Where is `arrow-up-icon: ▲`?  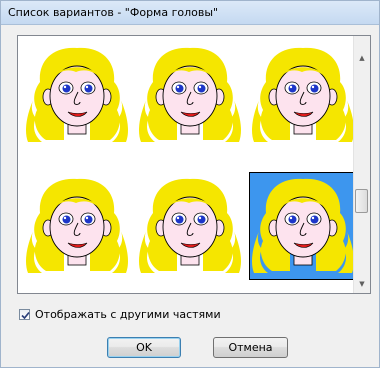 arrow-up-icon: ▲ is located at coordinates (362, 58).